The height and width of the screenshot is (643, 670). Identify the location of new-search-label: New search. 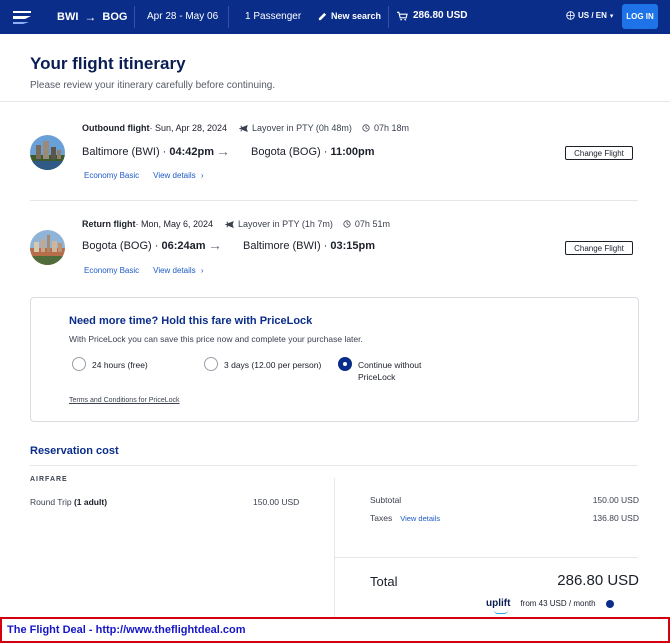
(356, 16).